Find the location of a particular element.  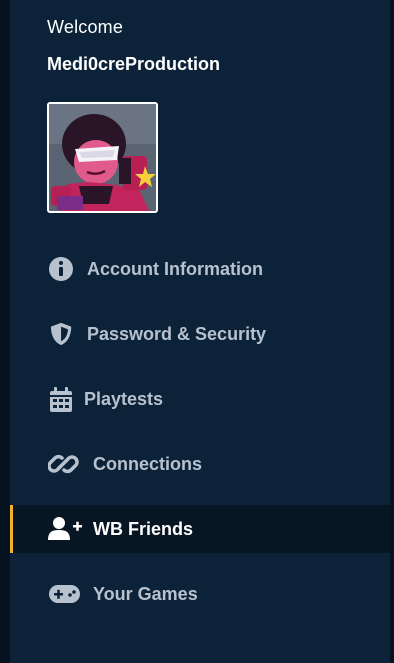

nav-item-label: Connections is located at coordinates (148, 463).